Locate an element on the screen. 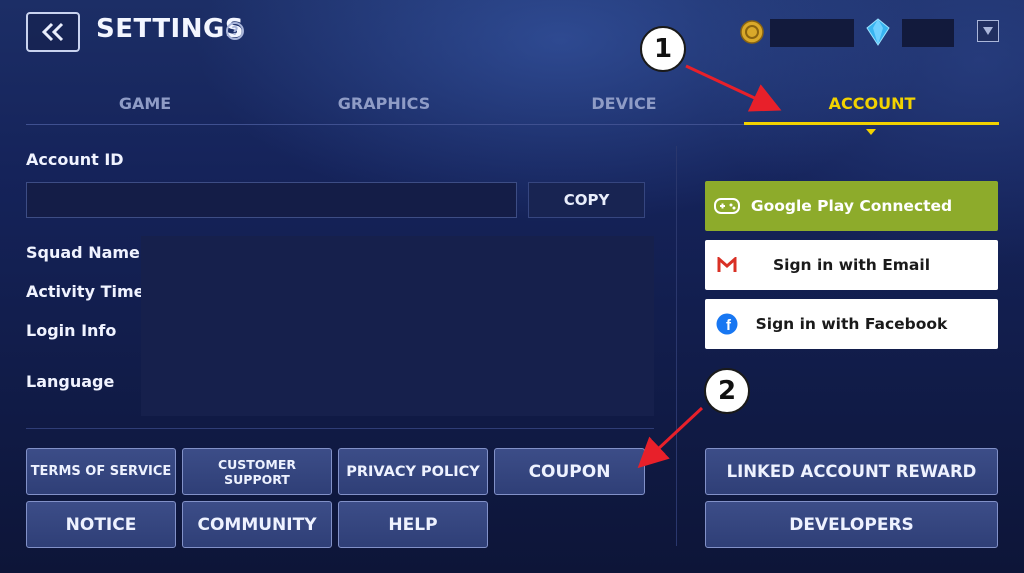 The image size is (1024, 573). annotation-arrows is located at coordinates (709, 266).